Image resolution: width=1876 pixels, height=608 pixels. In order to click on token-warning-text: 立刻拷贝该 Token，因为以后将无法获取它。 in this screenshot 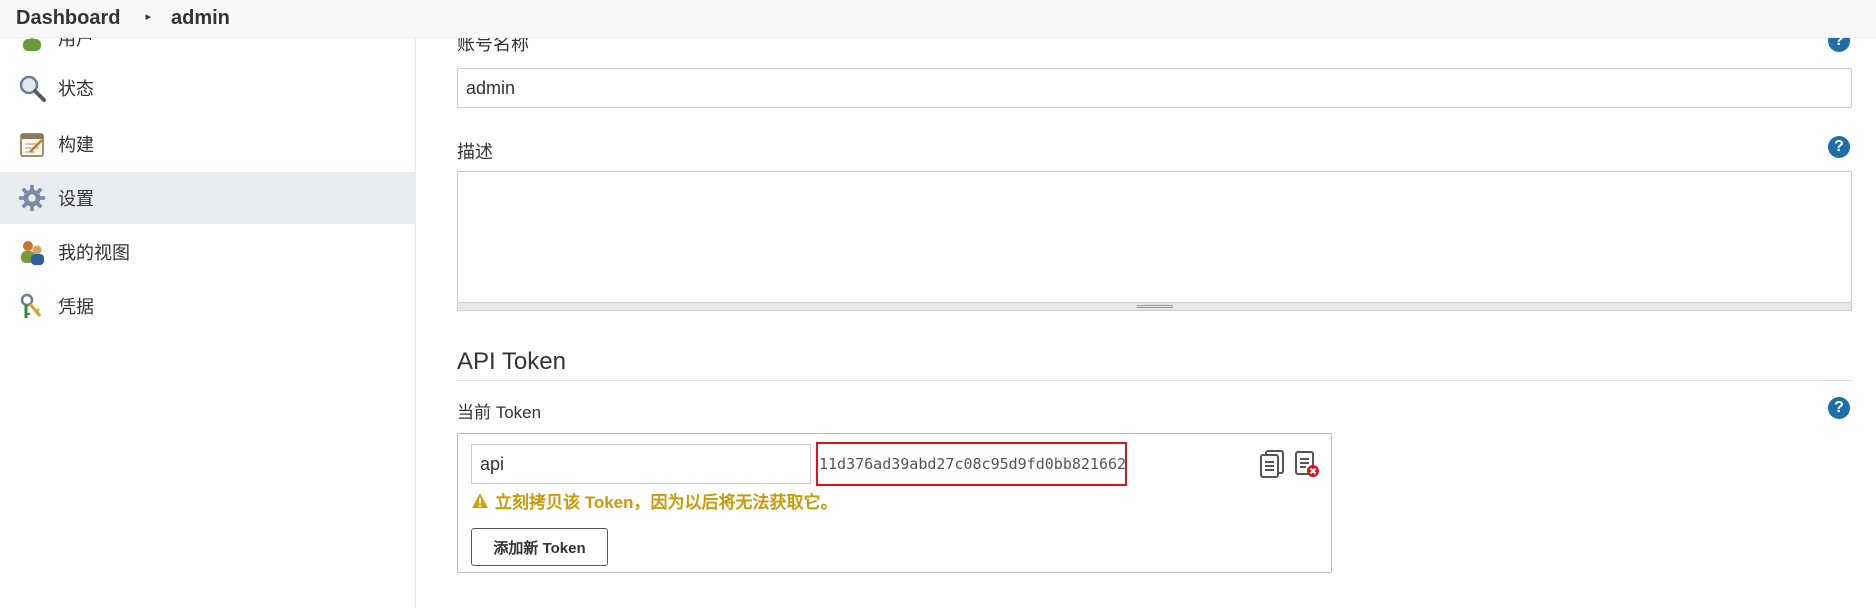, I will do `click(666, 502)`.